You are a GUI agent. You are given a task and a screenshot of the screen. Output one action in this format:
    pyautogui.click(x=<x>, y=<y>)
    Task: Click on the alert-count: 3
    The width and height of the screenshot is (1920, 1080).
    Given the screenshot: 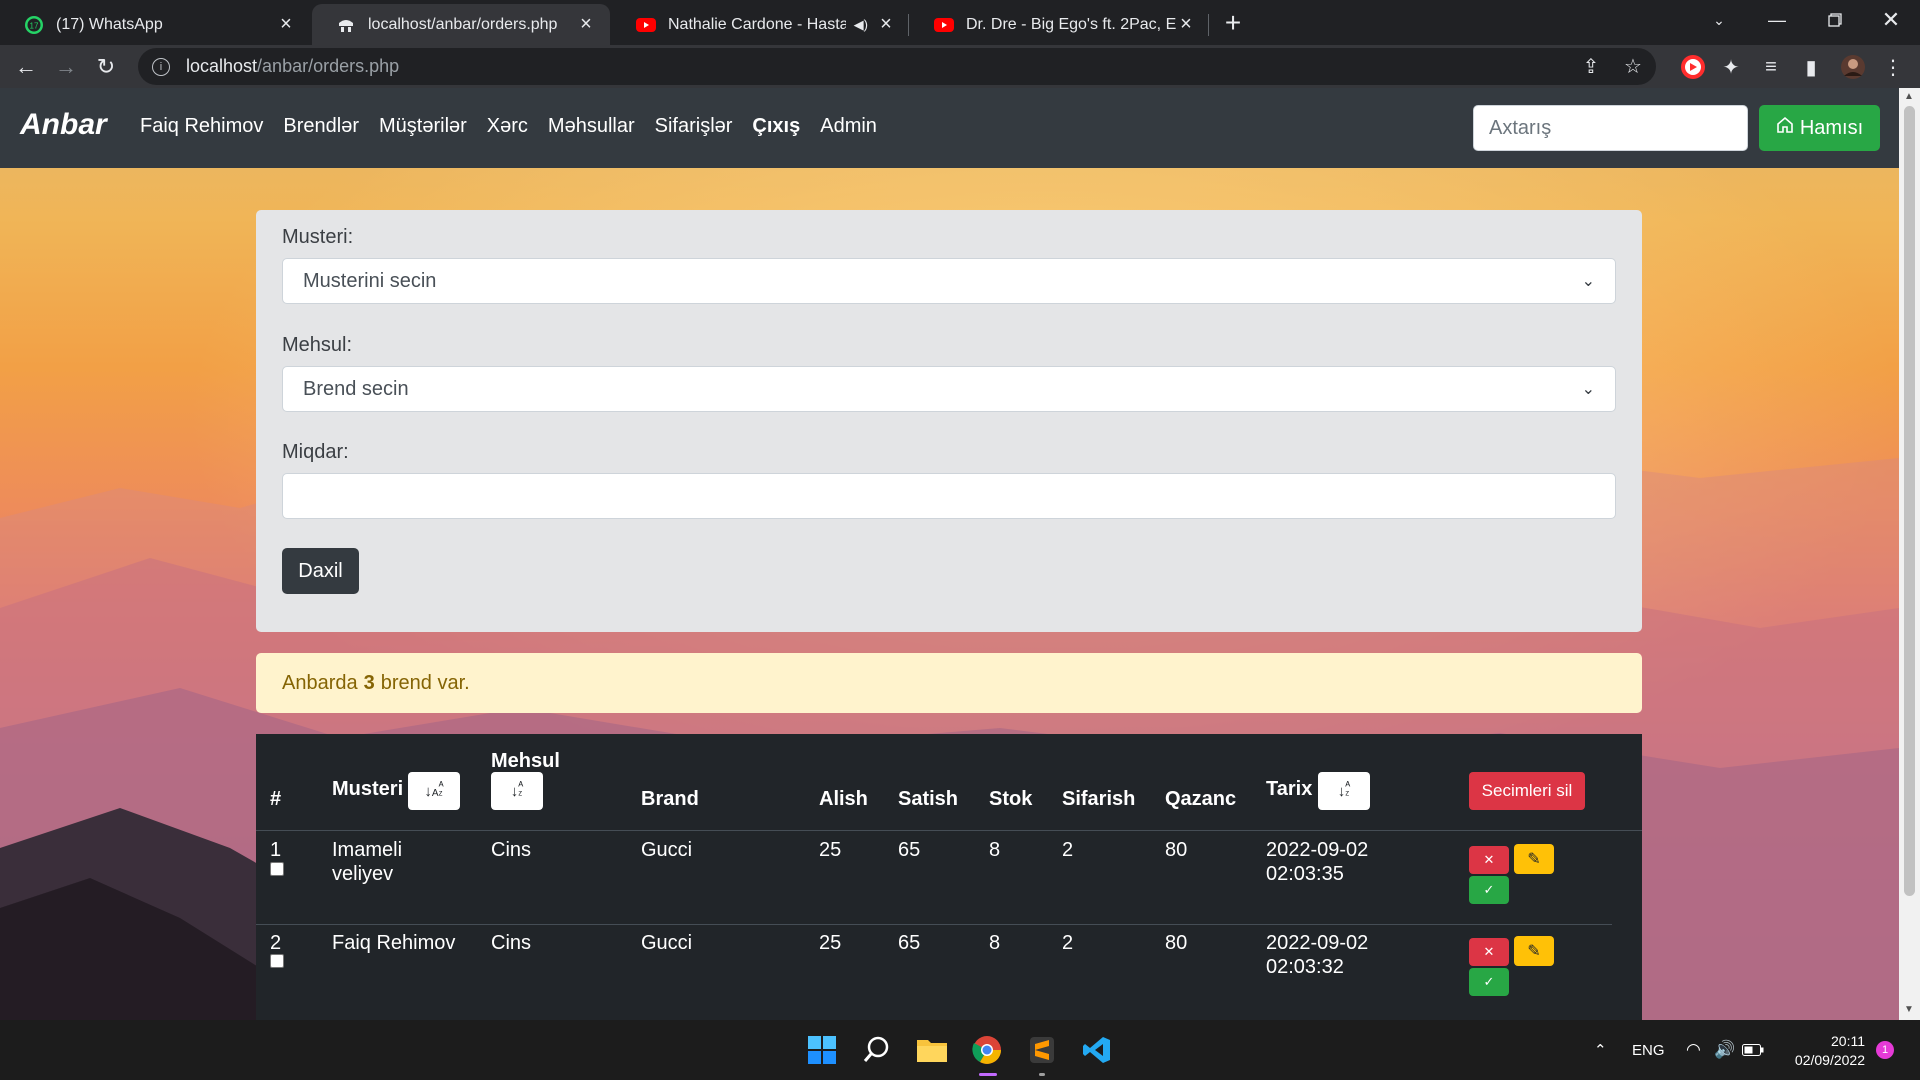 What is the action you would take?
    pyautogui.click(x=369, y=682)
    